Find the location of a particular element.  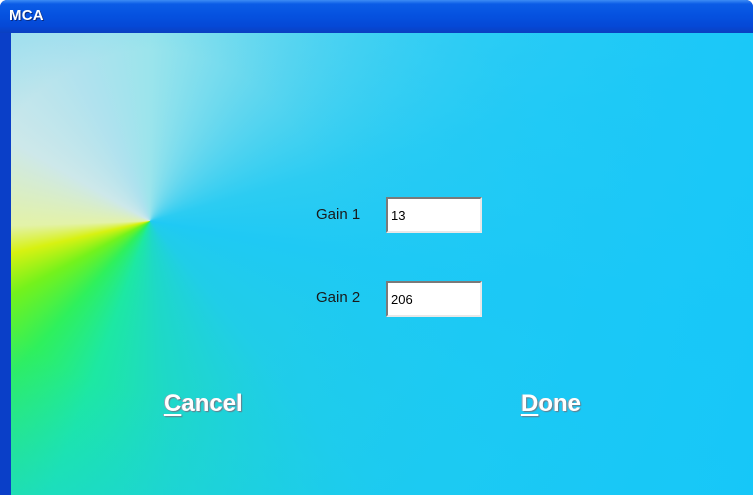

cancel-button: Cancel is located at coordinates (203, 404).